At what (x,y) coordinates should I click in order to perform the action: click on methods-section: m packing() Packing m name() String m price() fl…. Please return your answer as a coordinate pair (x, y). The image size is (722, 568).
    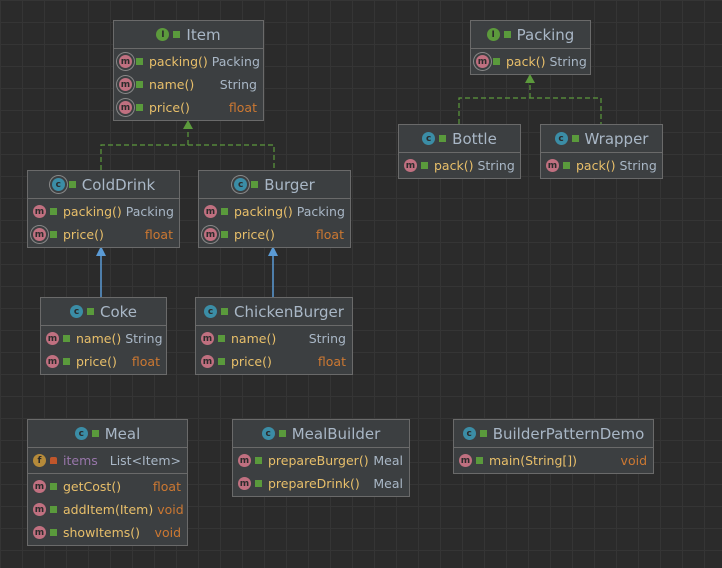
    Looking at the image, I should click on (188, 84).